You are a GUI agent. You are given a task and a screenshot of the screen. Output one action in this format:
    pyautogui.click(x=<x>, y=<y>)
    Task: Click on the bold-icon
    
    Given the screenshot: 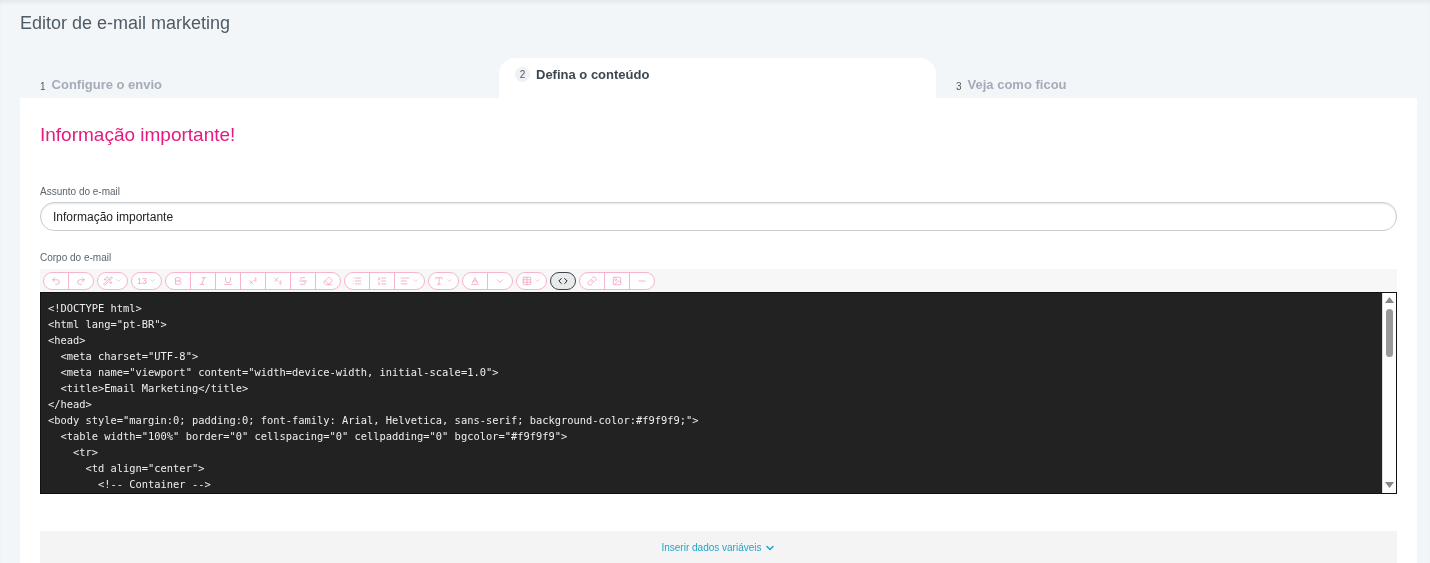 What is the action you would take?
    pyautogui.click(x=178, y=280)
    